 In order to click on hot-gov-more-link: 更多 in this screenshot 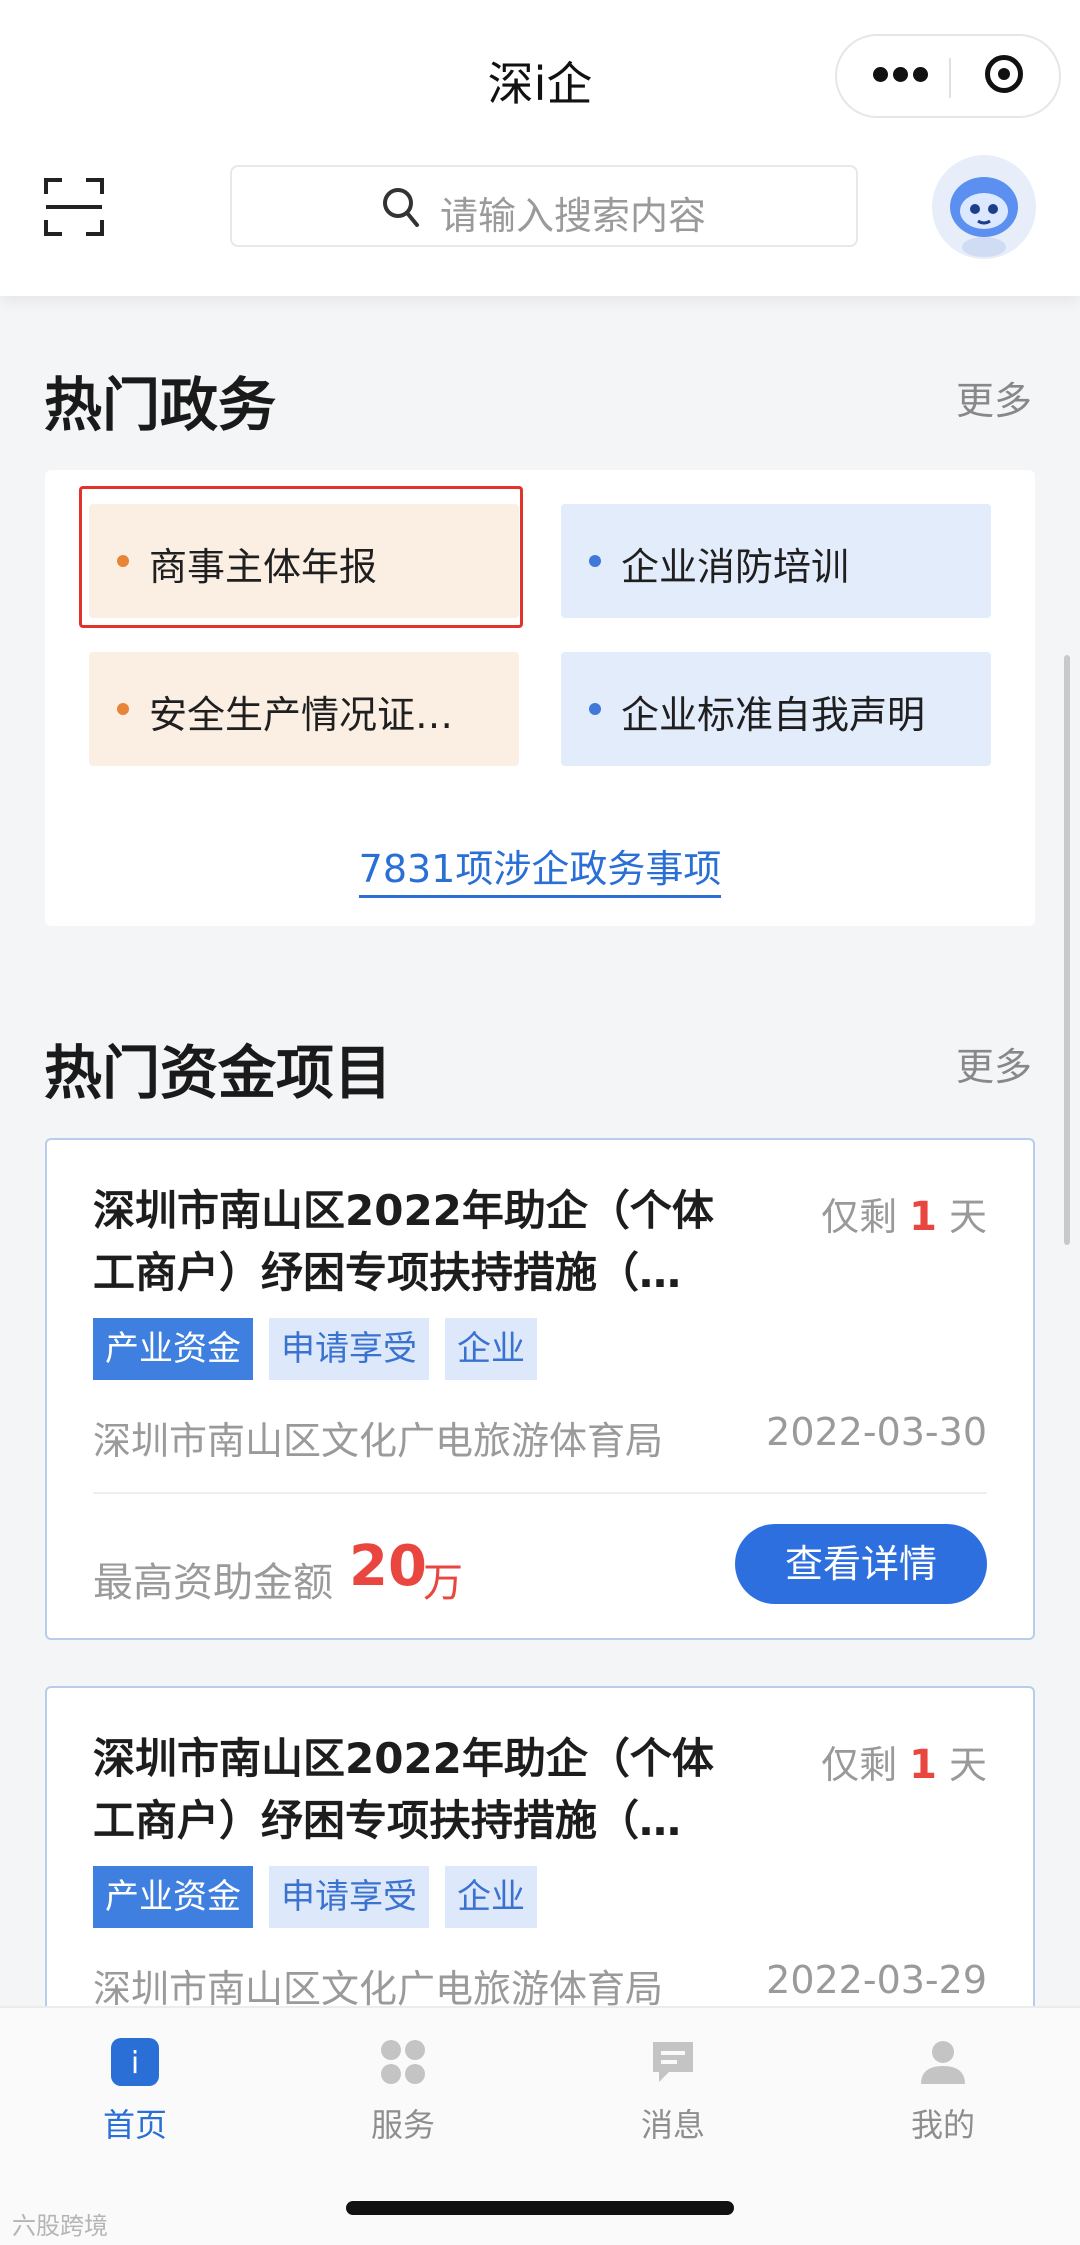, I will do `click(994, 397)`.